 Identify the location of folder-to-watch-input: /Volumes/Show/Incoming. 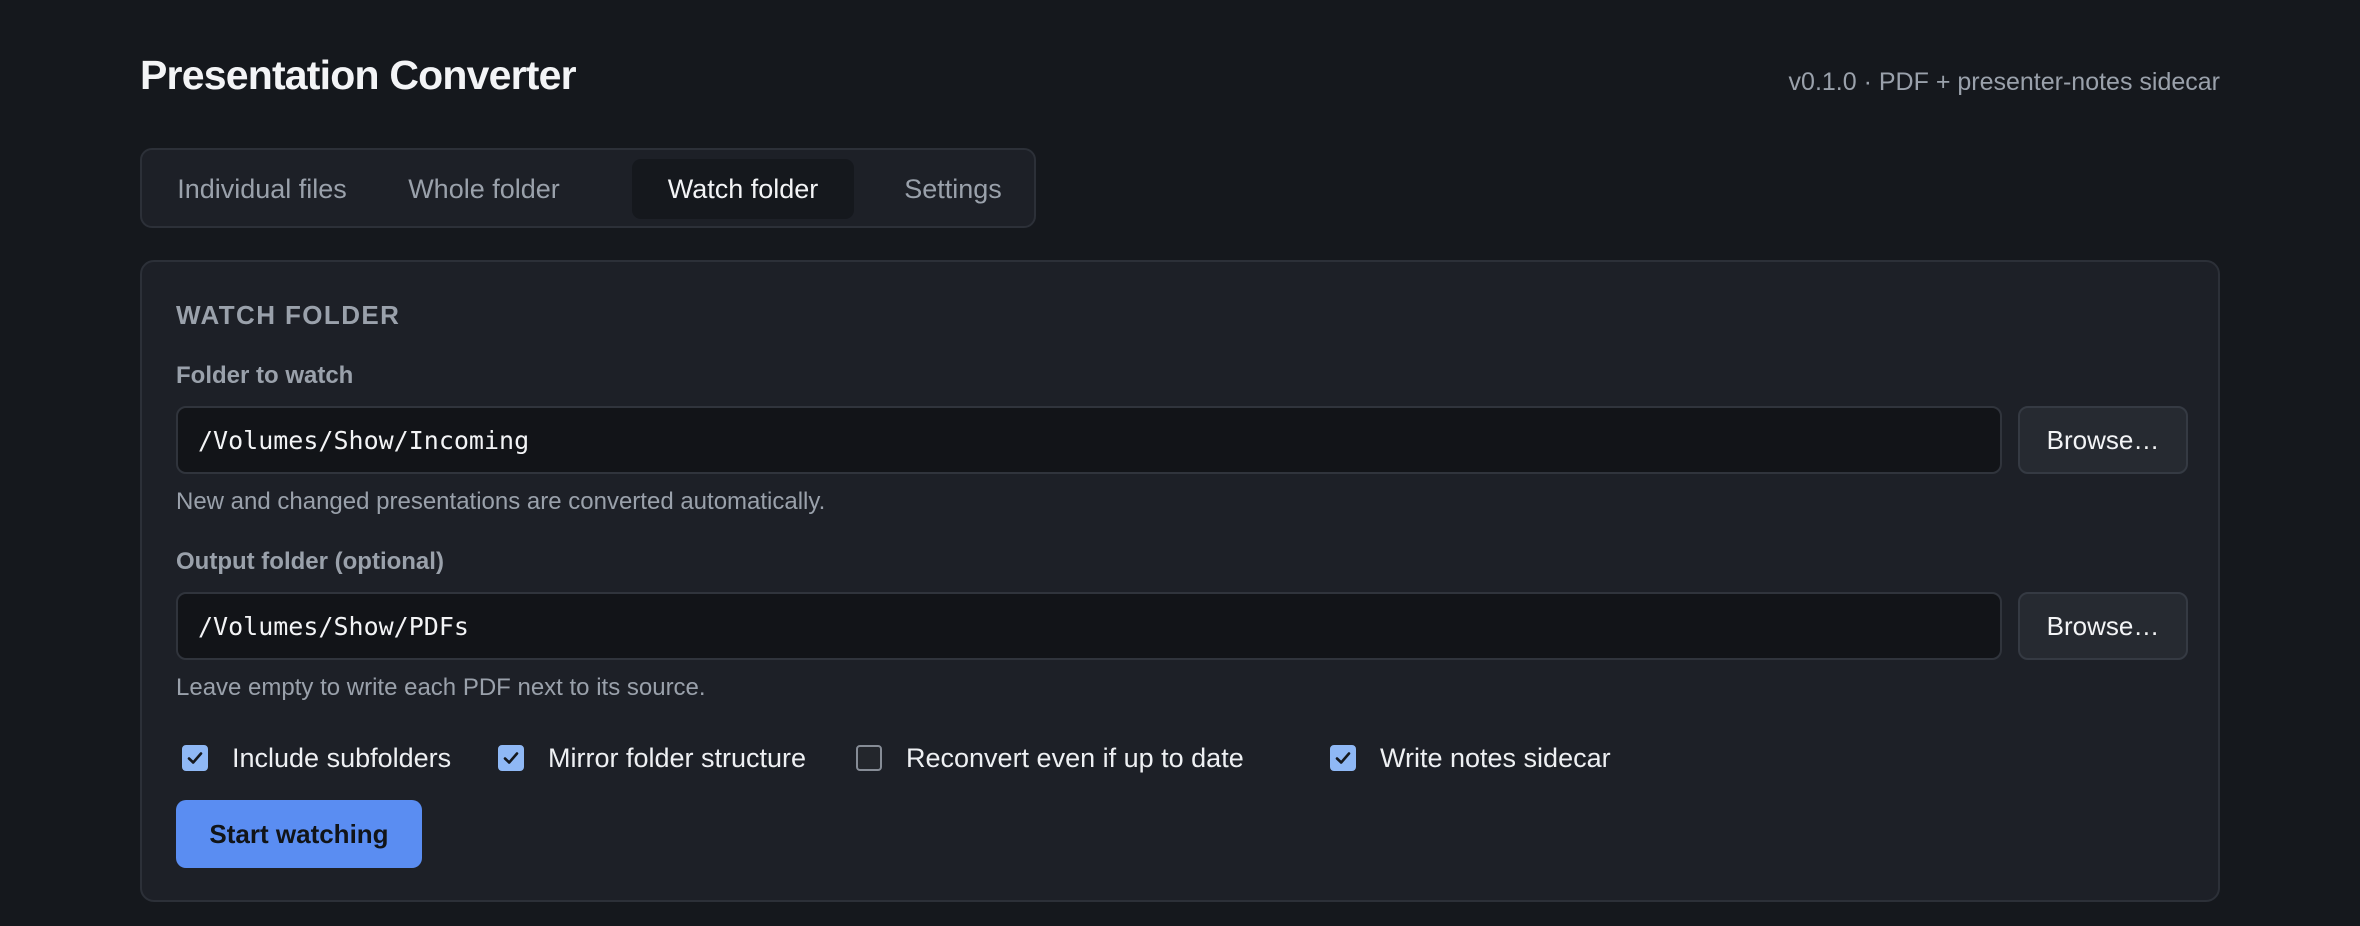
(1089, 440).